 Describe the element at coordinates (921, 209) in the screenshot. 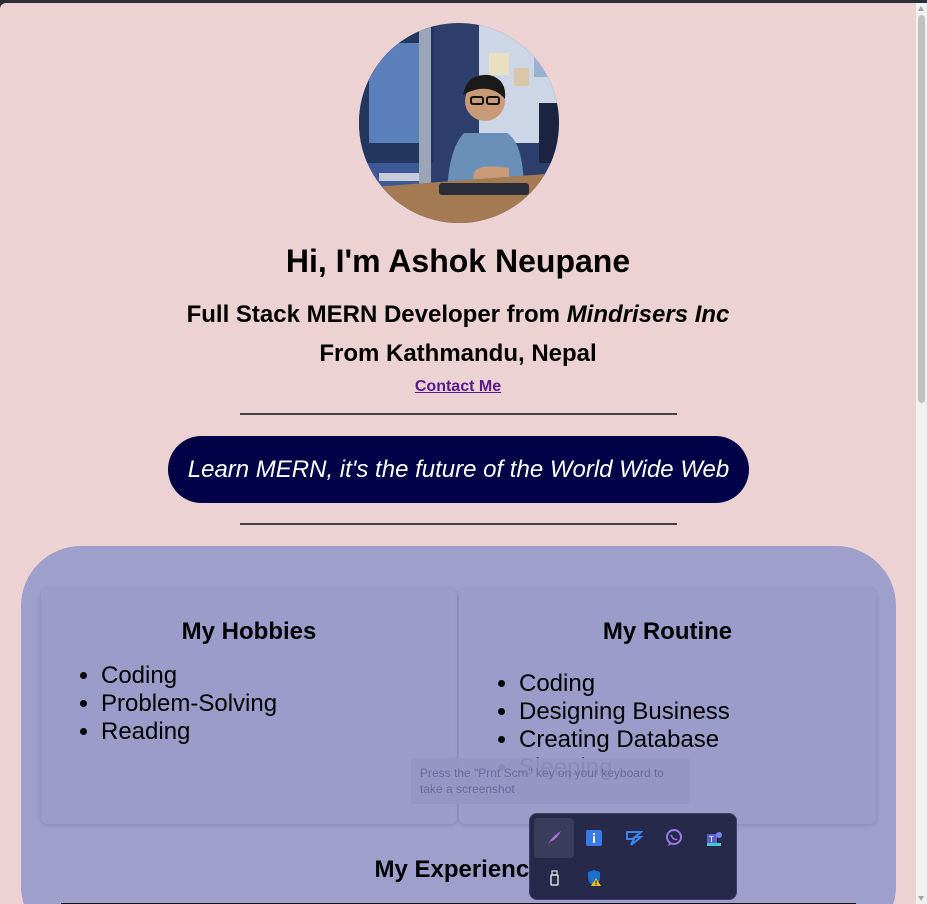

I see `scrollbar-thumb` at that location.